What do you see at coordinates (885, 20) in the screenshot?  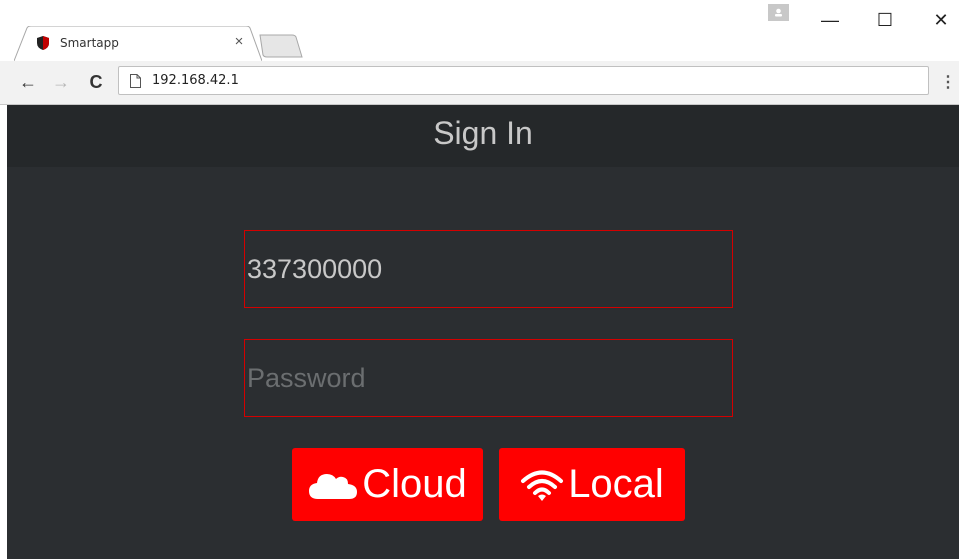 I see `maximize-button: ☐` at bounding box center [885, 20].